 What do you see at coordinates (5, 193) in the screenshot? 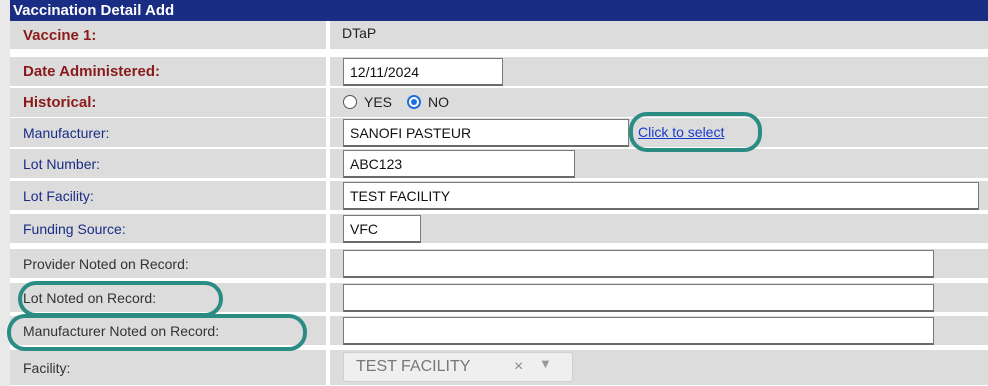
I see `left-strip` at bounding box center [5, 193].